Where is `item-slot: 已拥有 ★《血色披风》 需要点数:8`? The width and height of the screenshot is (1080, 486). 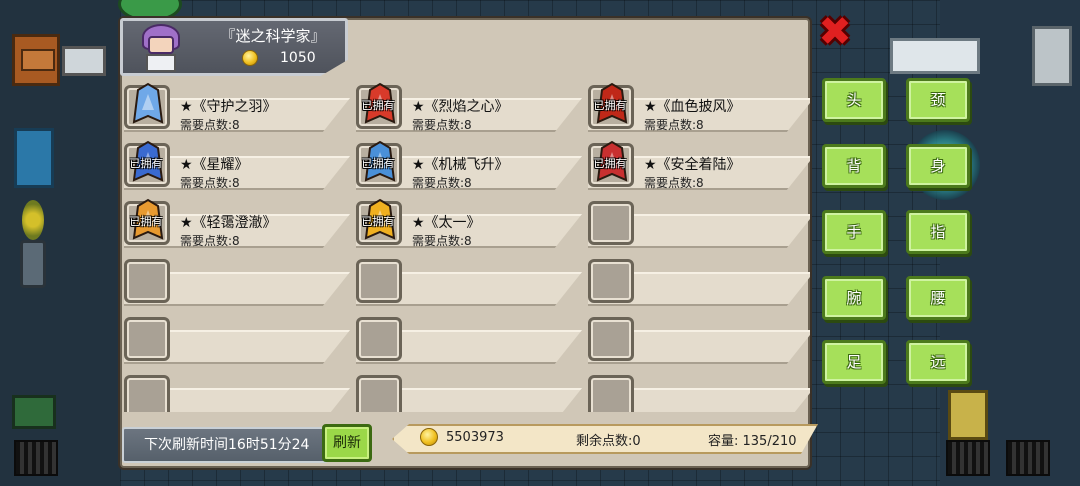
item-slot: 已拥有 ★《血色披风》 需要点数:8 is located at coordinates (698, 106).